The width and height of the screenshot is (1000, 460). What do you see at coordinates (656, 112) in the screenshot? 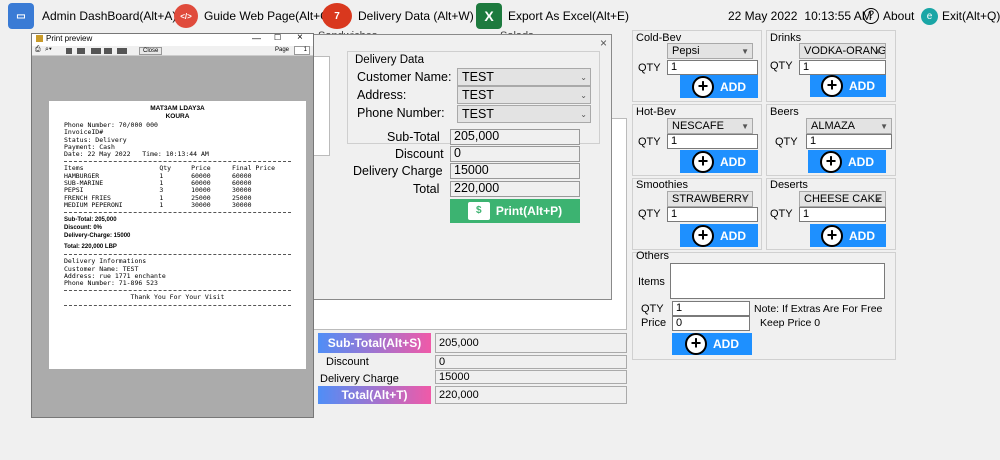
I see `hot-bev-title: Hot-Bev` at bounding box center [656, 112].